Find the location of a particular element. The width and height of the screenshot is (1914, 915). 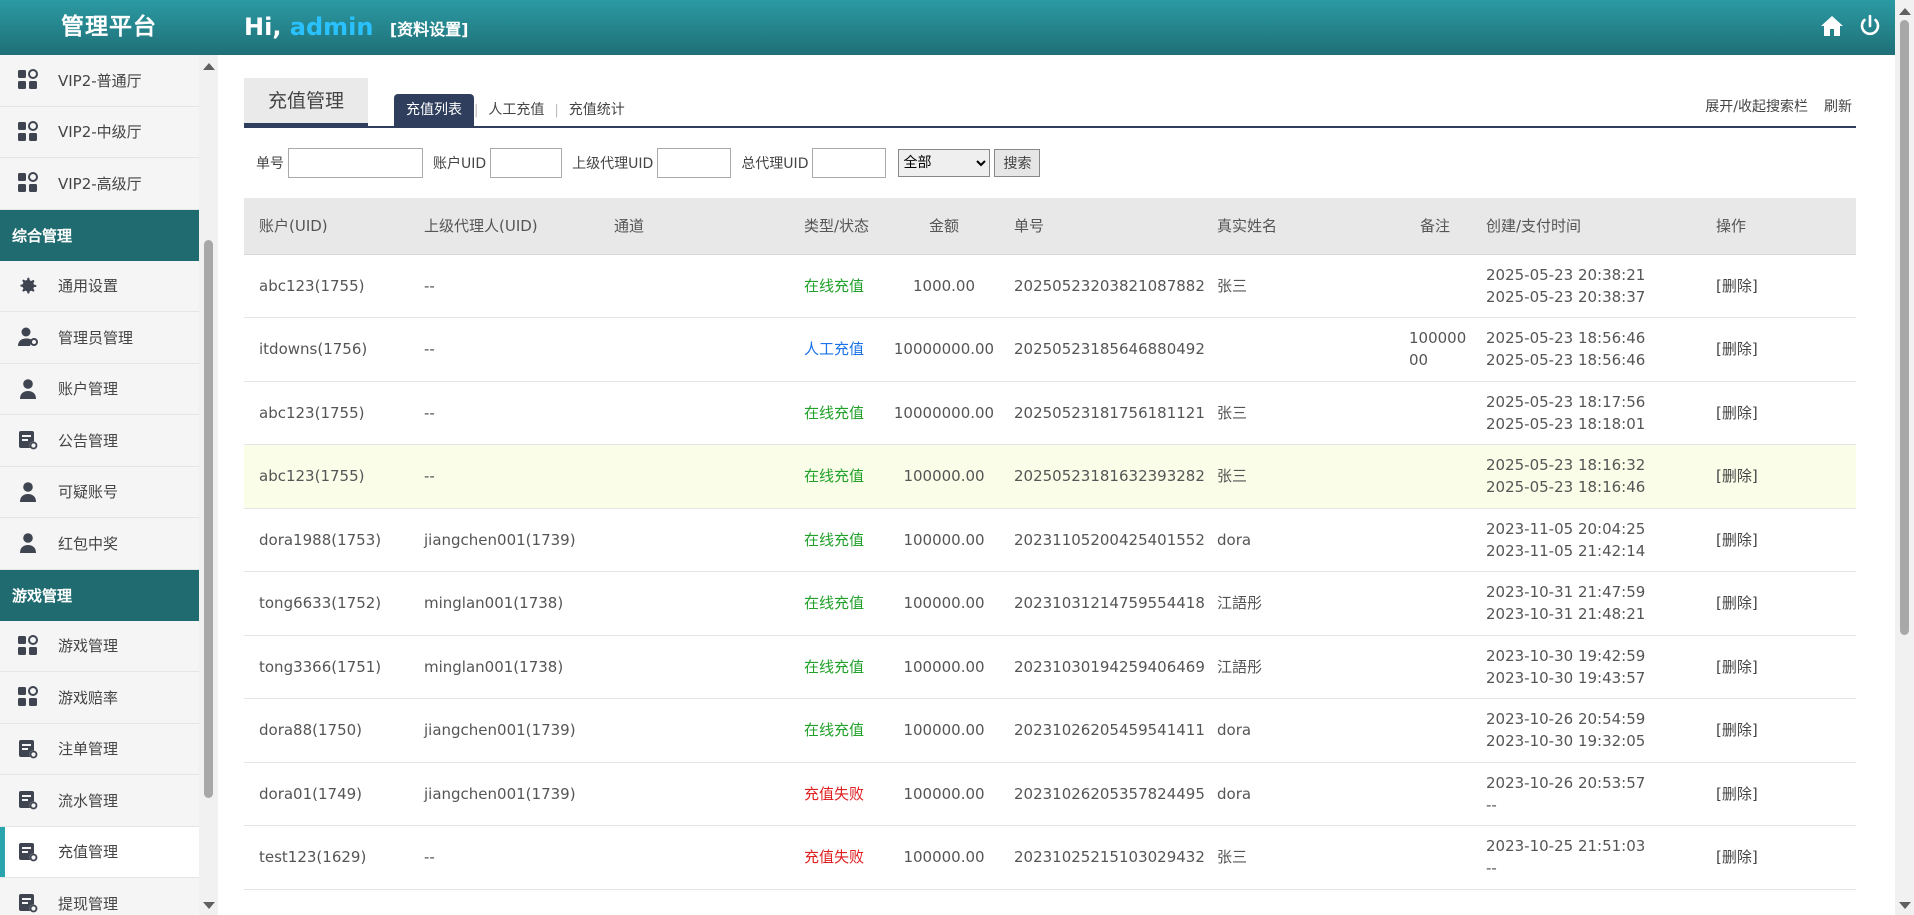

sidebar-item: 充值管理 is located at coordinates (99, 852).